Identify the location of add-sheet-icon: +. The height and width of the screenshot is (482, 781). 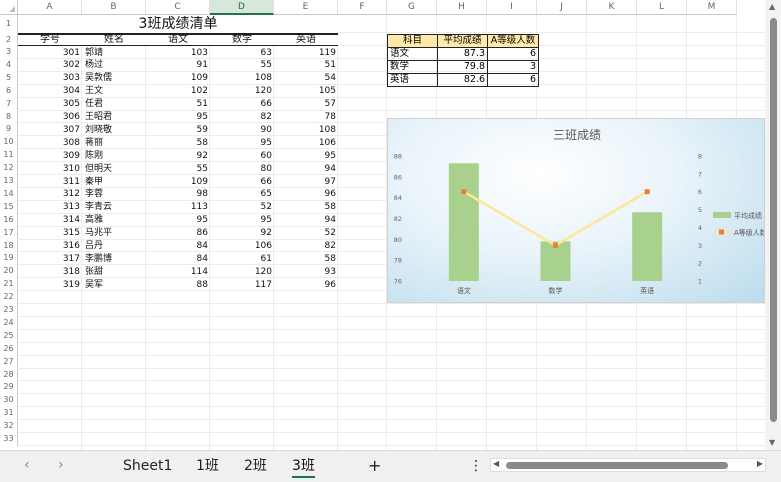
(374, 466).